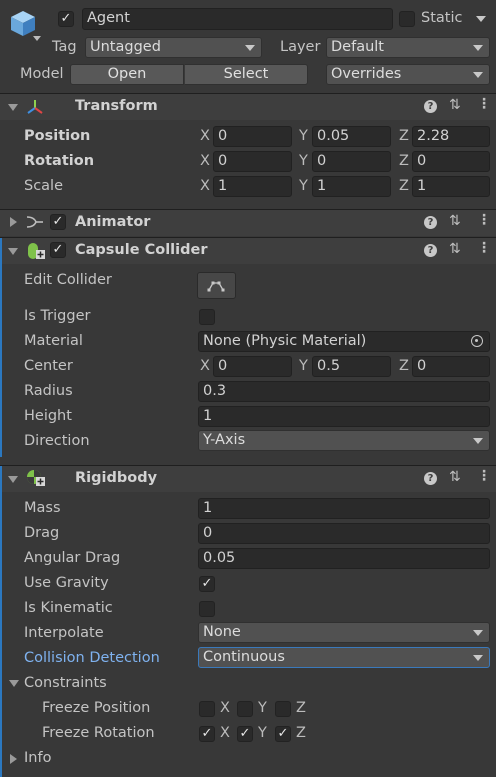 The height and width of the screenshot is (777, 496). What do you see at coordinates (23, 23) in the screenshot?
I see `gameobject-icon` at bounding box center [23, 23].